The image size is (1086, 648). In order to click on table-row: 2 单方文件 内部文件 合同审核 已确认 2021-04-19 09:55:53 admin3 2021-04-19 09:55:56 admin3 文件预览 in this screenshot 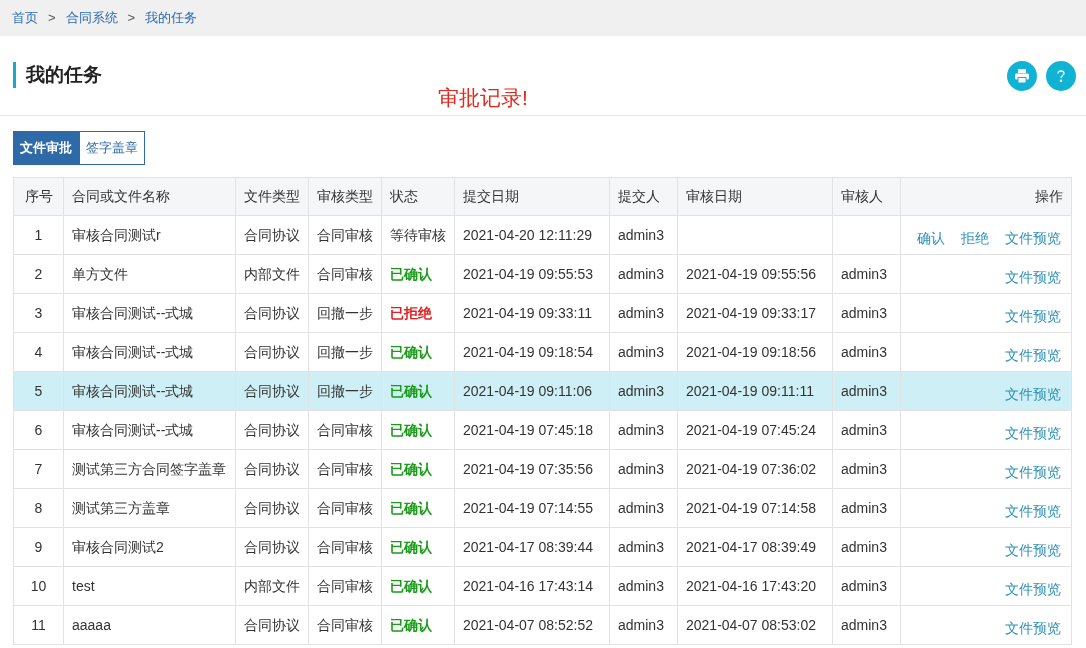, I will do `click(542, 274)`.